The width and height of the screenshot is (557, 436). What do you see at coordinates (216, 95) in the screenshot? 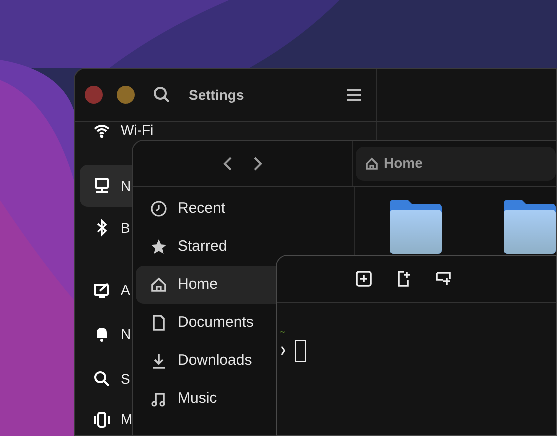
I see `window-title: Settings` at bounding box center [216, 95].